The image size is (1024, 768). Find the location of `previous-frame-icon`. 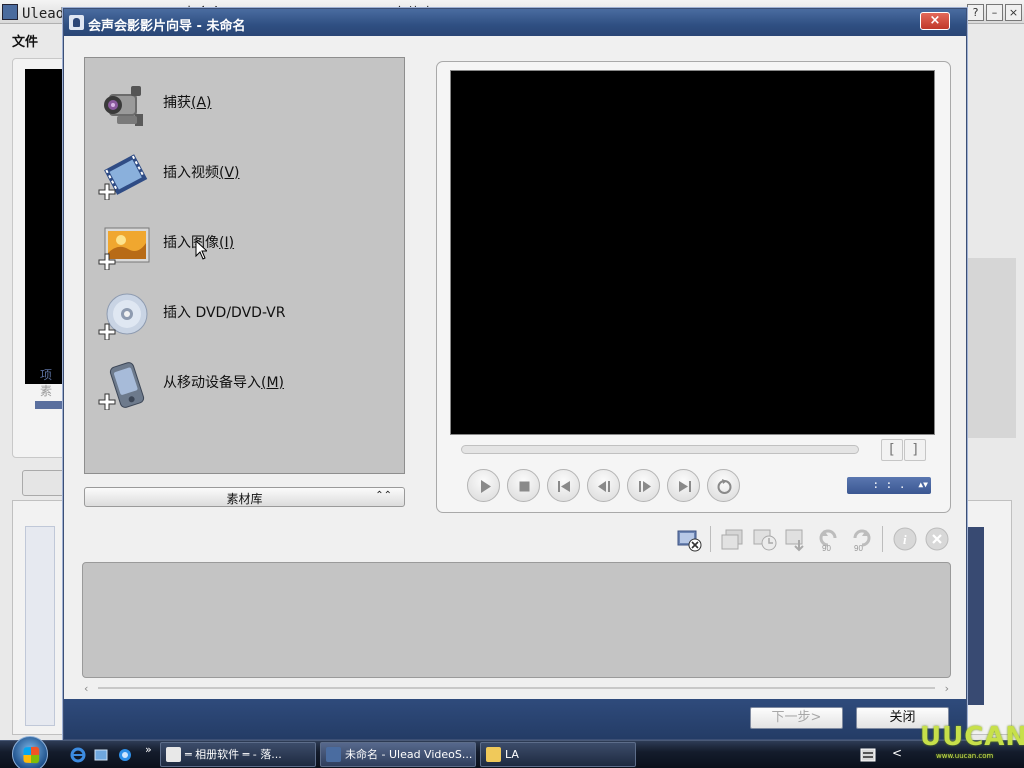

previous-frame-icon is located at coordinates (604, 486).